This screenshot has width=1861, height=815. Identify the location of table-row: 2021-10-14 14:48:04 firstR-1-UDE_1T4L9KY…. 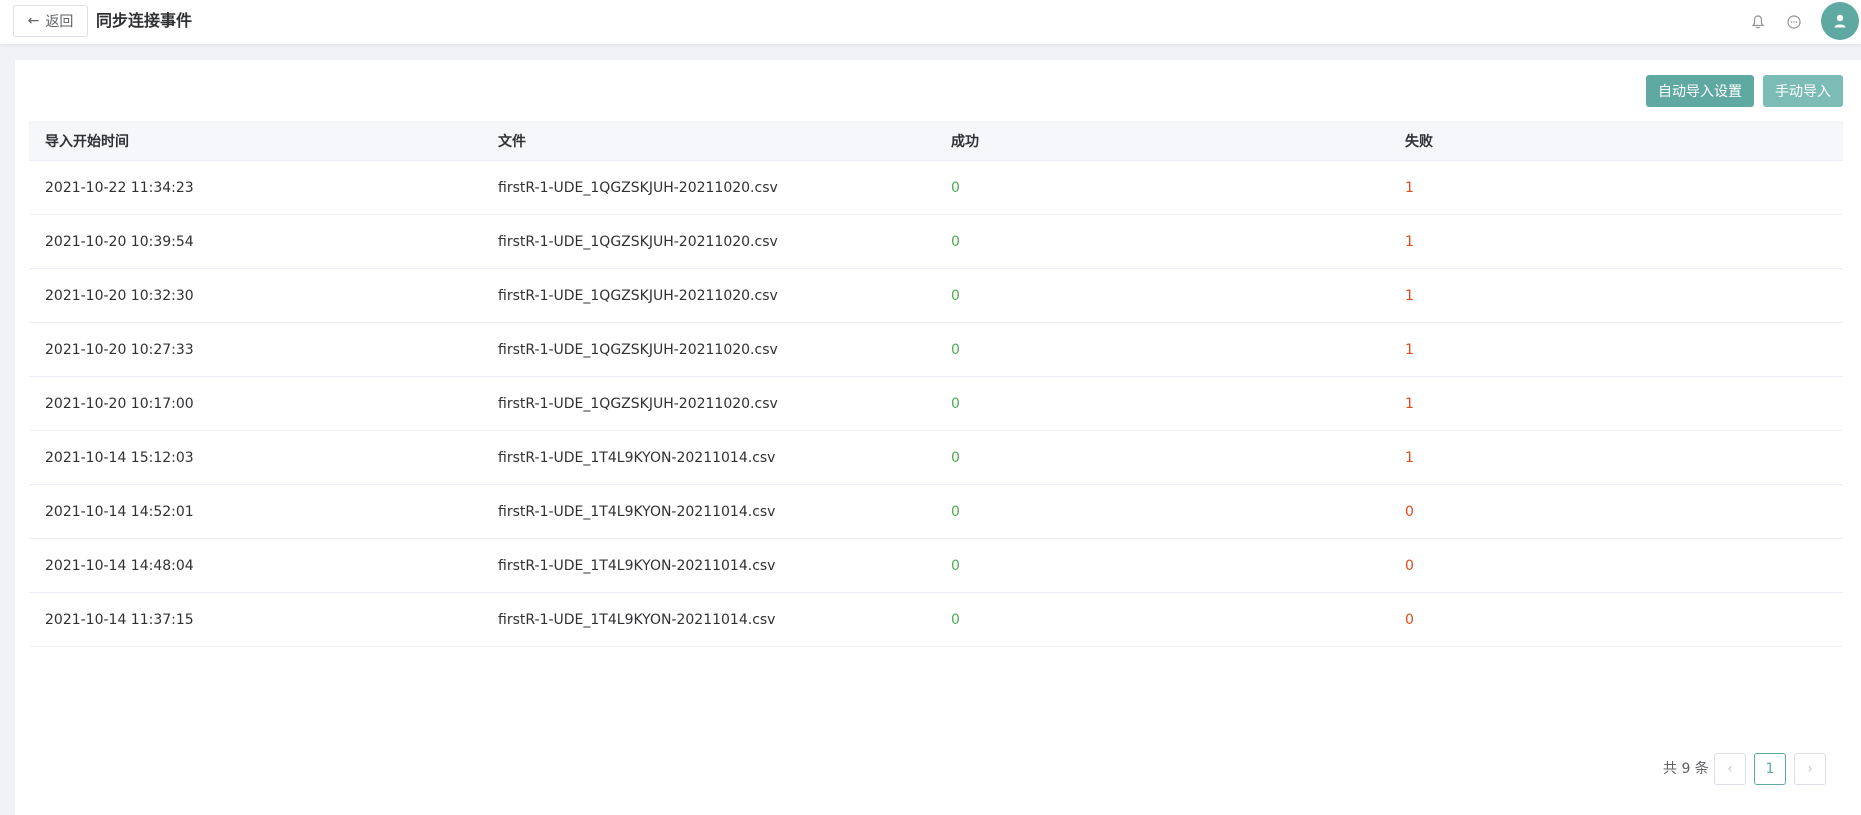
(936, 566).